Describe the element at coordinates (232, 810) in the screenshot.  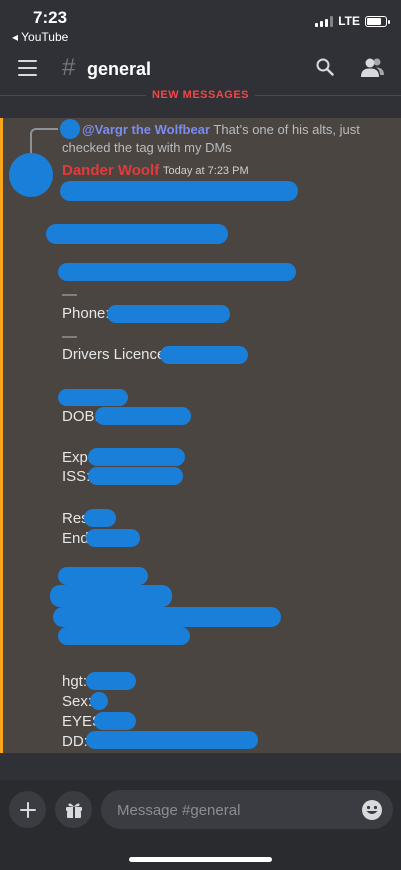
I see `message-input` at that location.